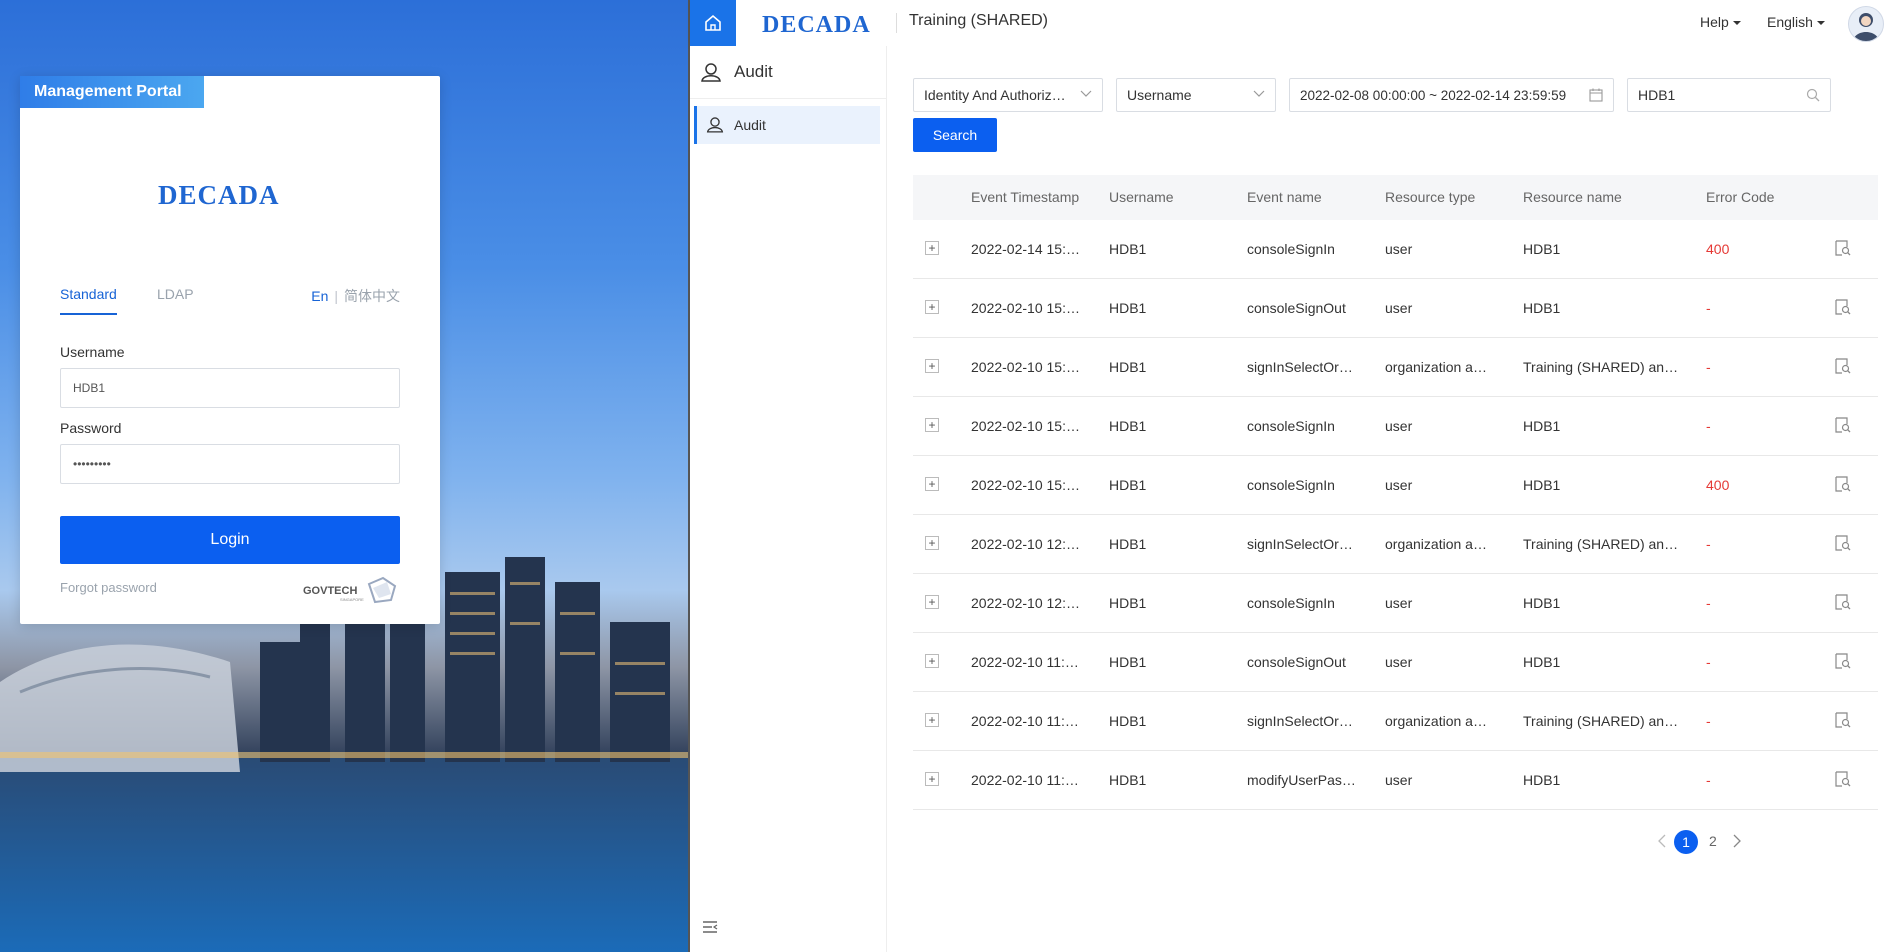  I want to click on category-select: Identity And Authorization, so click(1008, 95).